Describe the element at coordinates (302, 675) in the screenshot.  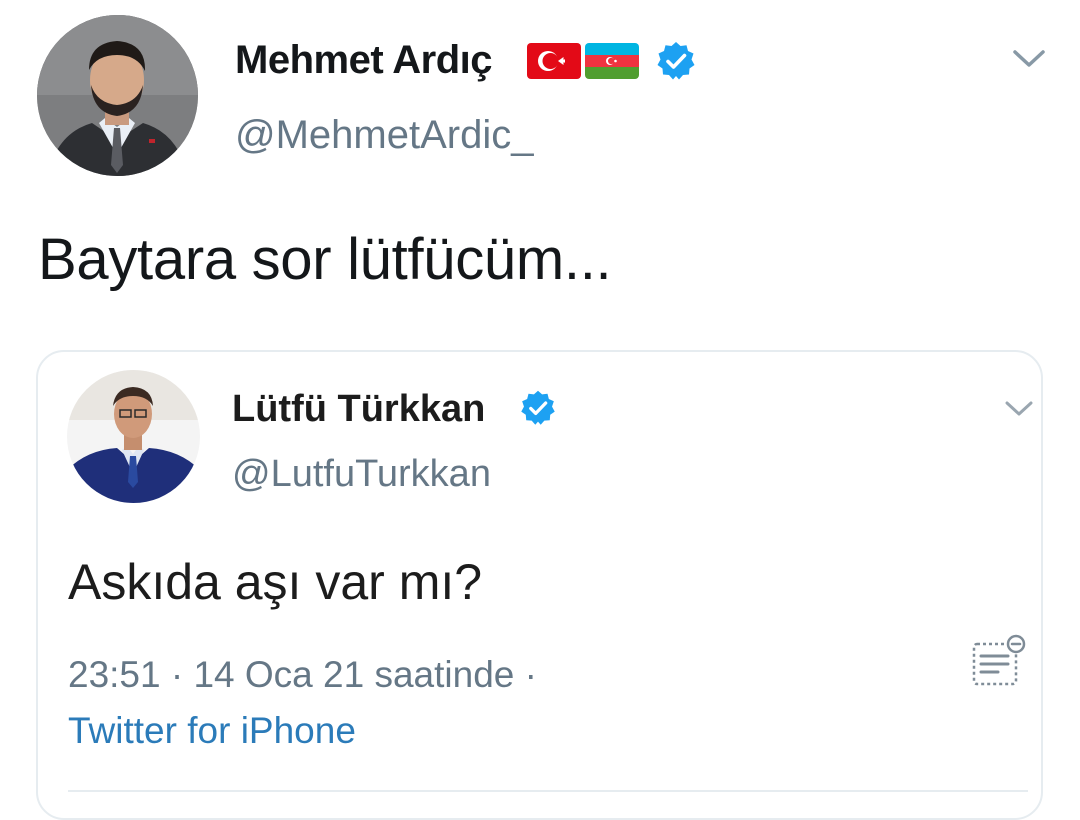
I see `quoted-tweet-timestamp: 23:51 · 14 Oca 21 saatinde ·` at that location.